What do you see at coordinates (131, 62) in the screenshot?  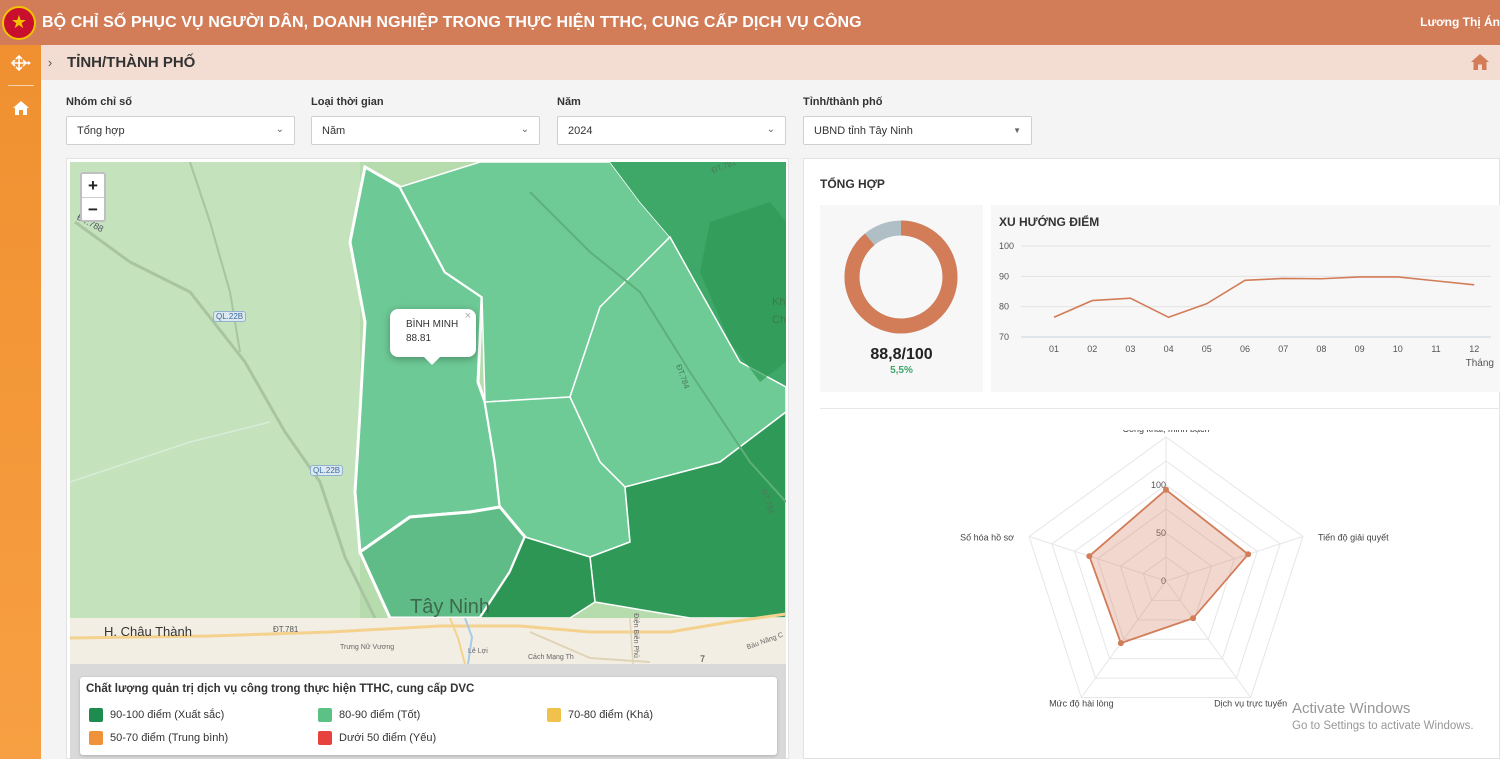 I see `page-title: TỈNH/THÀNH PHỐ` at bounding box center [131, 62].